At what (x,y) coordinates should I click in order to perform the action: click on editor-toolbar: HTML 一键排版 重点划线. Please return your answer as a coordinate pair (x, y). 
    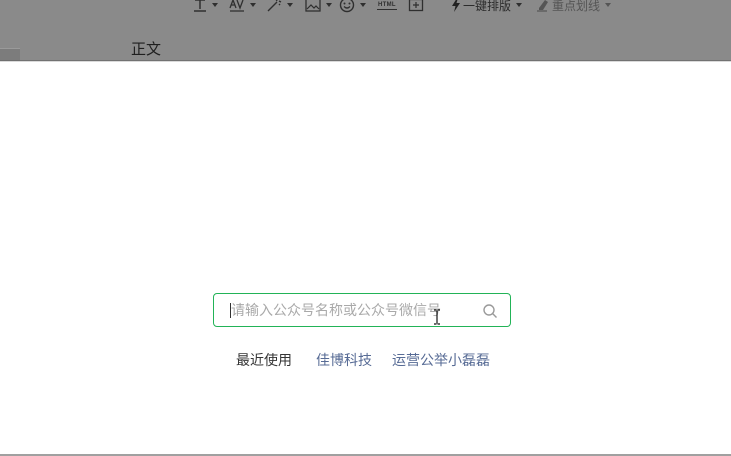
    Looking at the image, I should click on (365, 8).